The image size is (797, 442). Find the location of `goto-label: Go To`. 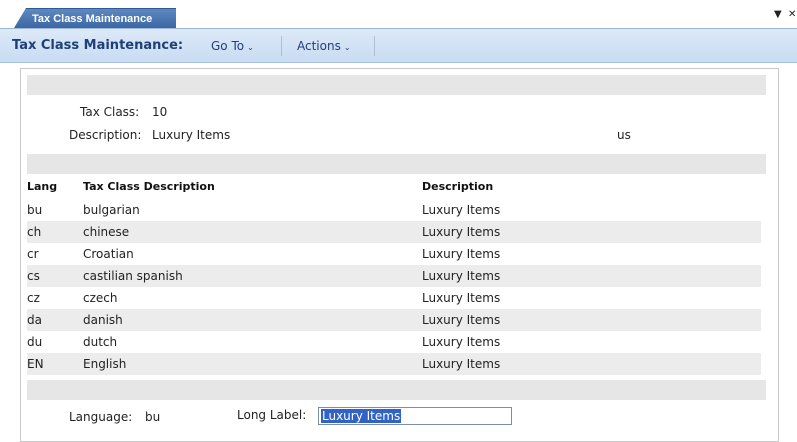

goto-label: Go To is located at coordinates (228, 46).